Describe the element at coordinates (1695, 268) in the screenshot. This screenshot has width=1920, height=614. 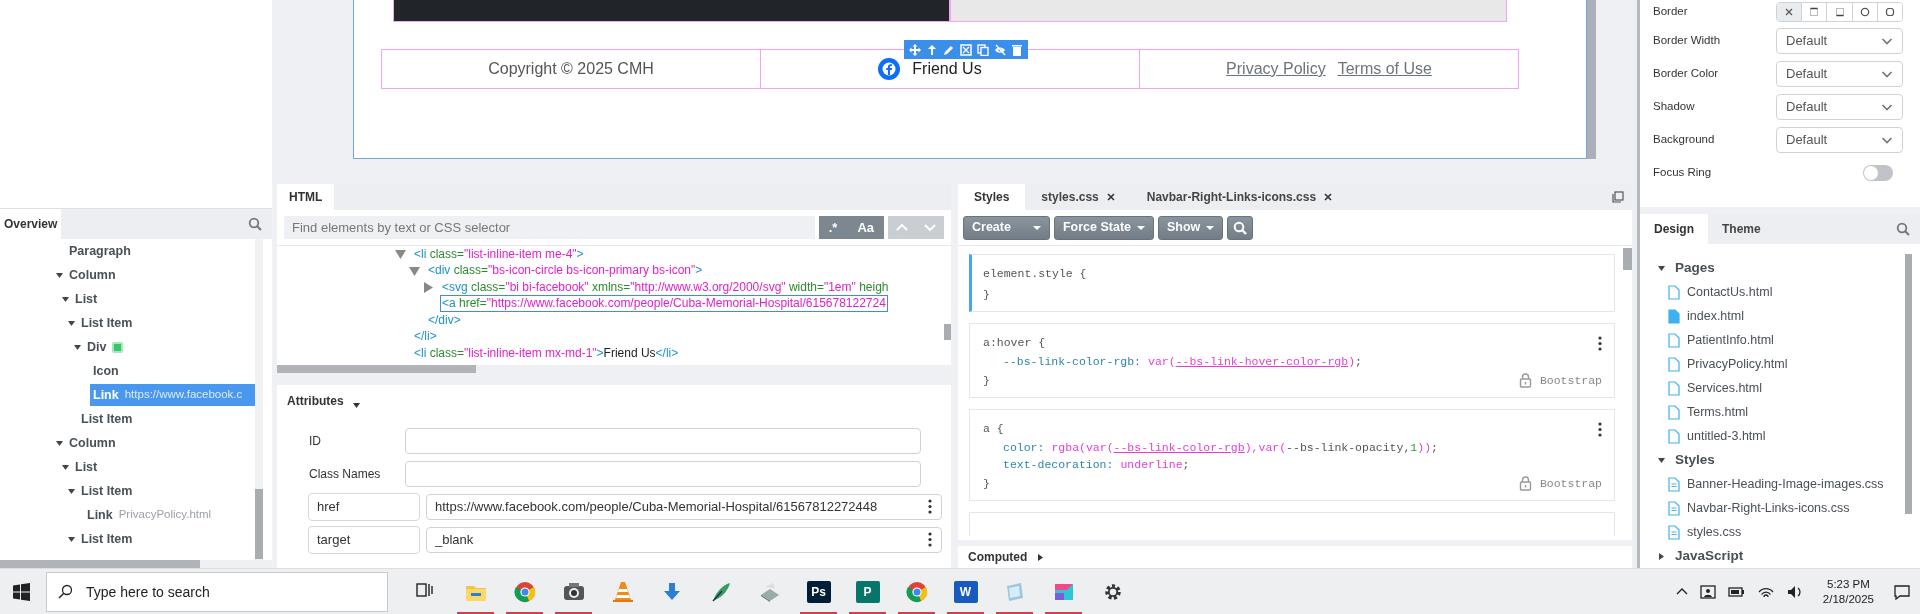
I see `tree-group: Pages` at that location.